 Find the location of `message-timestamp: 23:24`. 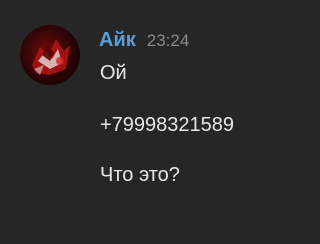

message-timestamp: 23:24 is located at coordinates (168, 40).